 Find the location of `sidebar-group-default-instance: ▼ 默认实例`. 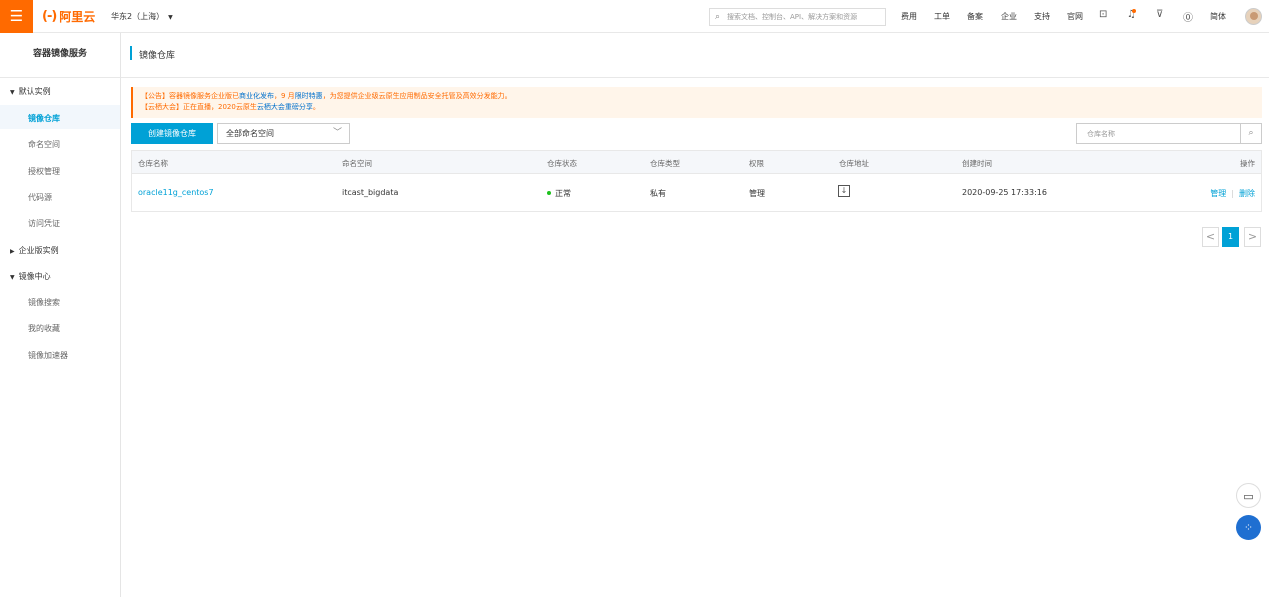

sidebar-group-default-instance: ▼ 默认实例 is located at coordinates (30, 91).